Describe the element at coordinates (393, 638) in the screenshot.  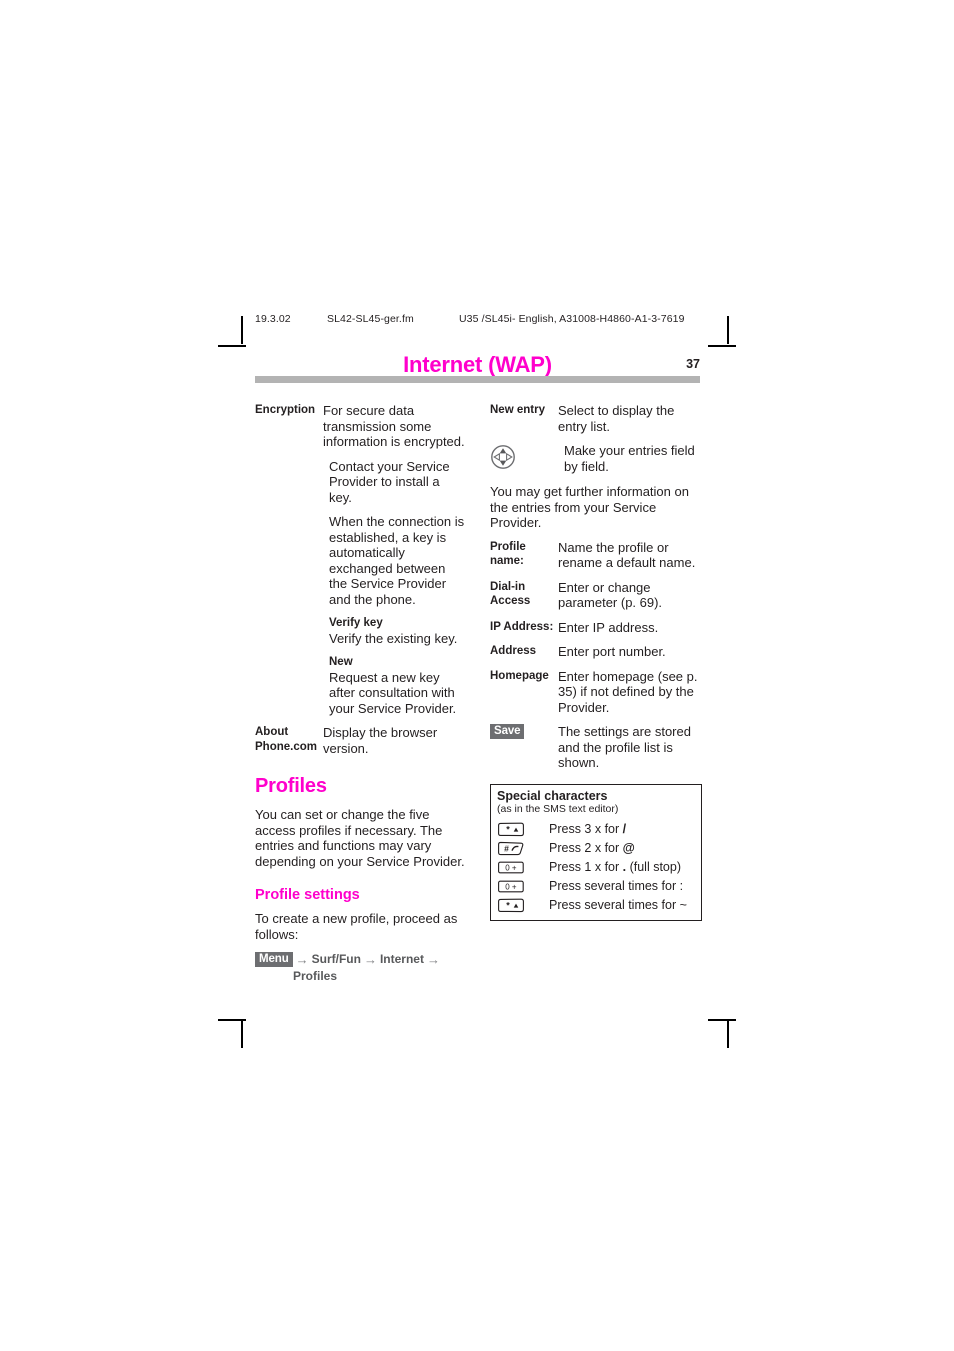
I see `verify-key-desc: Verify the existing key.` at that location.